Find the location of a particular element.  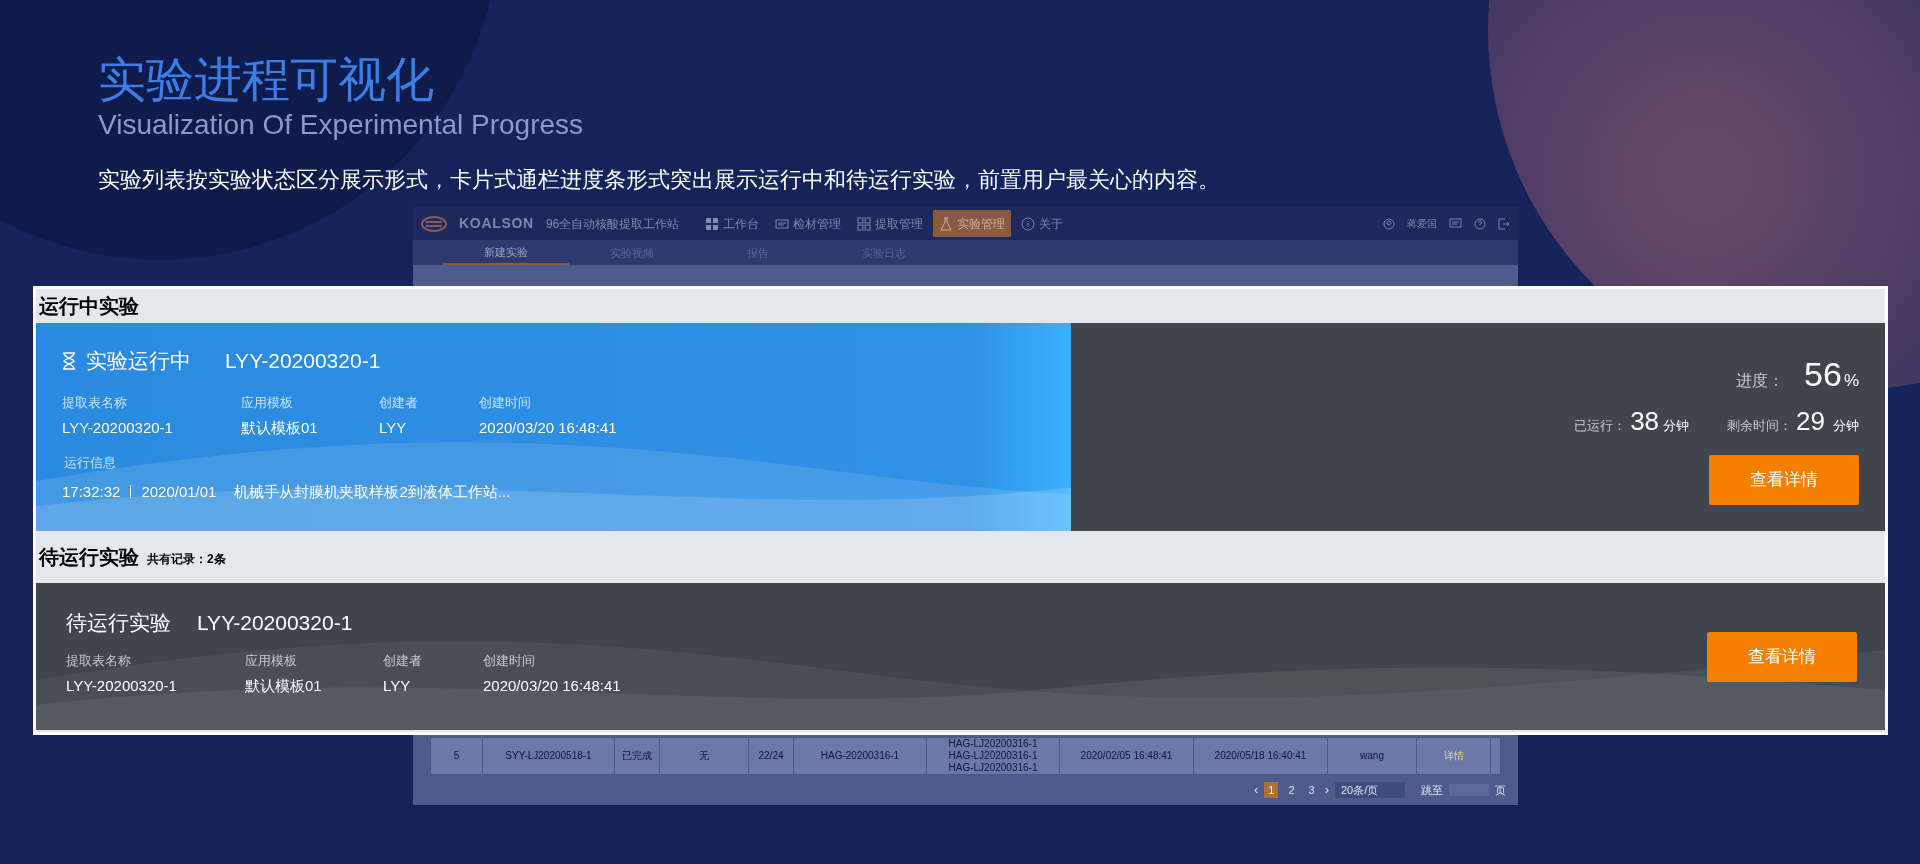

table-cell: 2020/05/18 16:40:41 is located at coordinates (1261, 756).